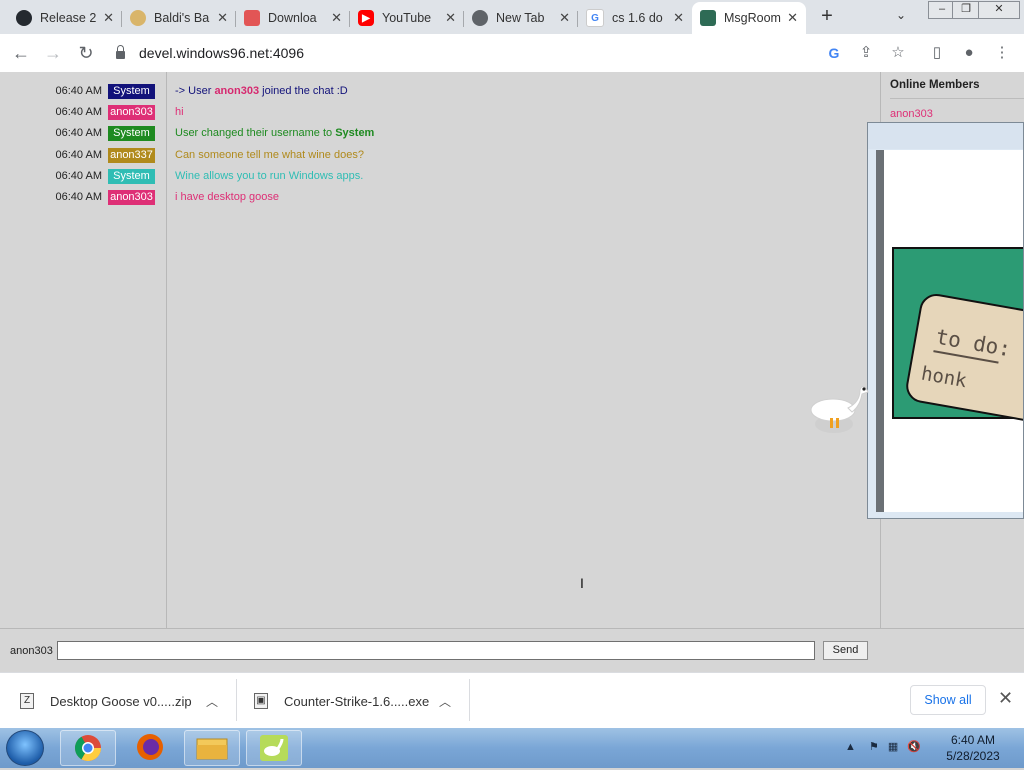 This screenshot has width=1024, height=770. What do you see at coordinates (21, 53) in the screenshot?
I see `back-button: ←` at bounding box center [21, 53].